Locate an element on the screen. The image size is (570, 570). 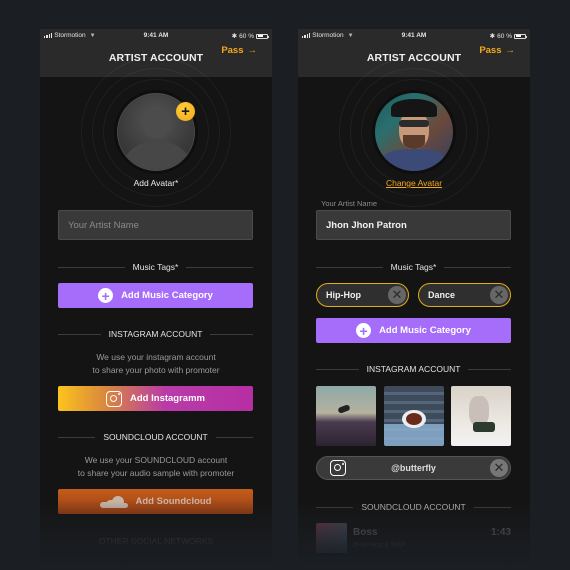
artist-name-input: Your Artist Name is located at coordinates (155, 225).